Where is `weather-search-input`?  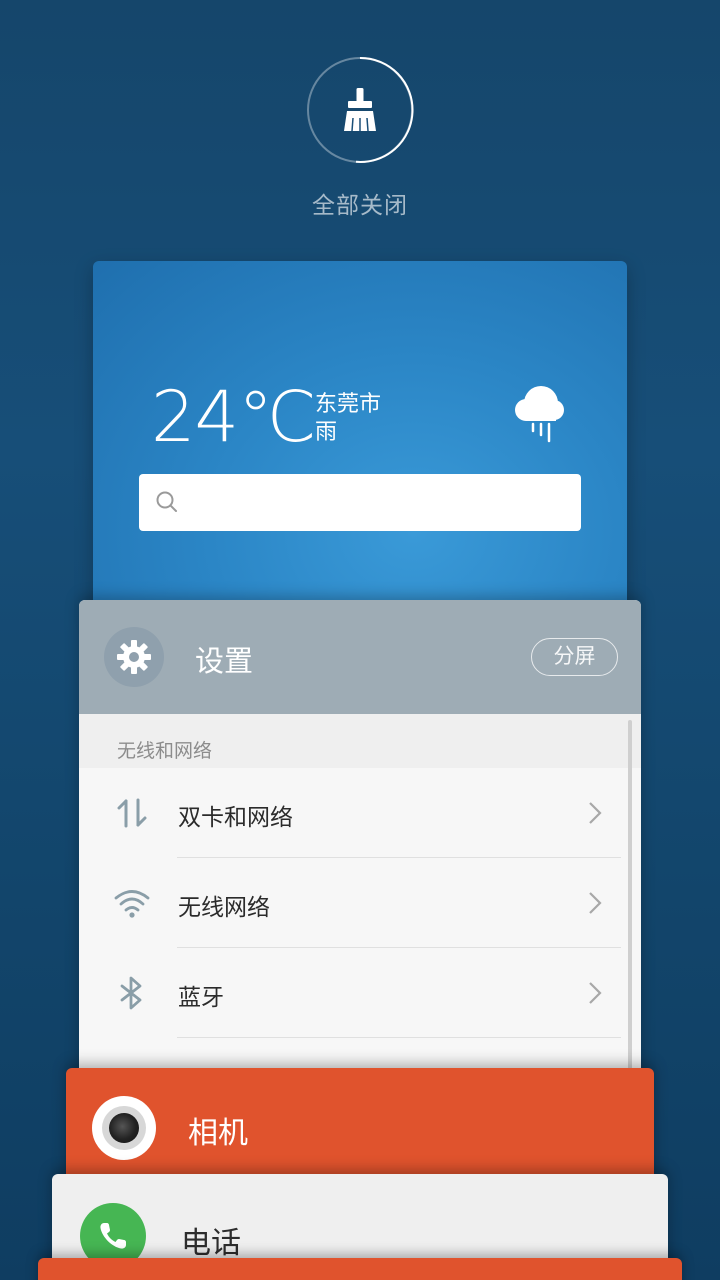
weather-search-input is located at coordinates (360, 502).